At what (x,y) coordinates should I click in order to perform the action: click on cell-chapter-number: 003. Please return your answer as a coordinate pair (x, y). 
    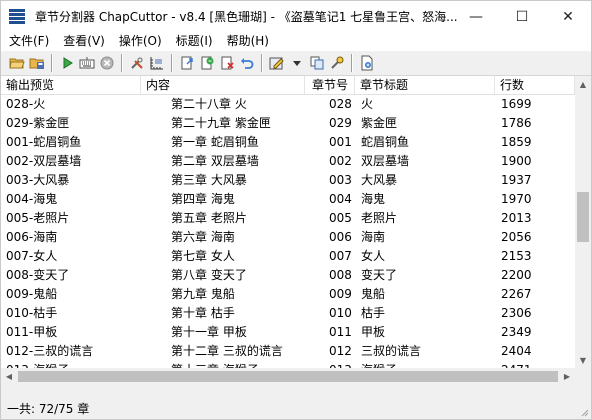
    Looking at the image, I should click on (340, 180).